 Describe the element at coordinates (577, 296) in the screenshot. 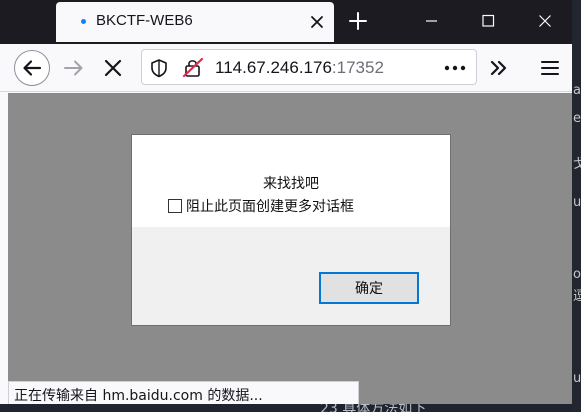

I see `background-text: 逗` at that location.